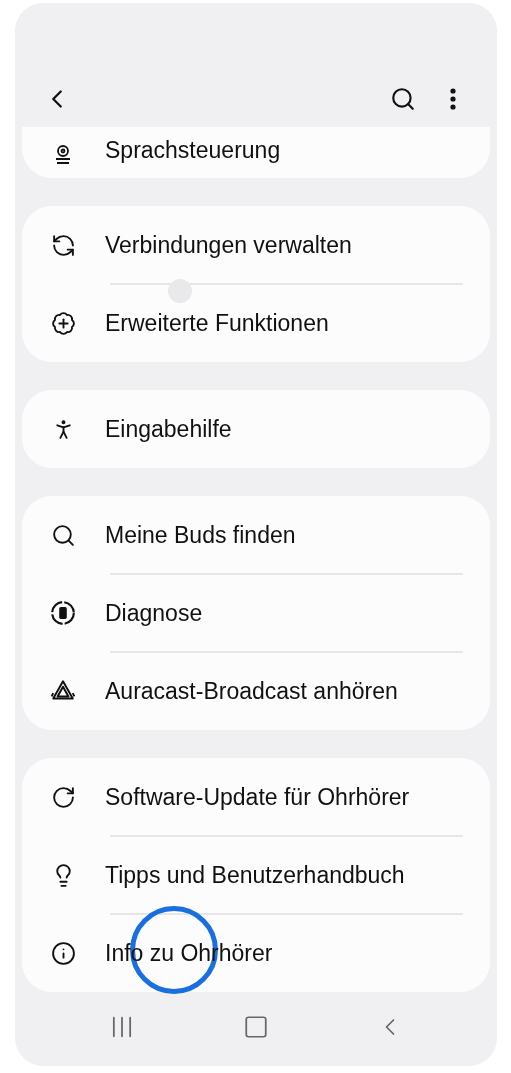  I want to click on item-label: Software-Update für Ohrhörer, so click(257, 797).